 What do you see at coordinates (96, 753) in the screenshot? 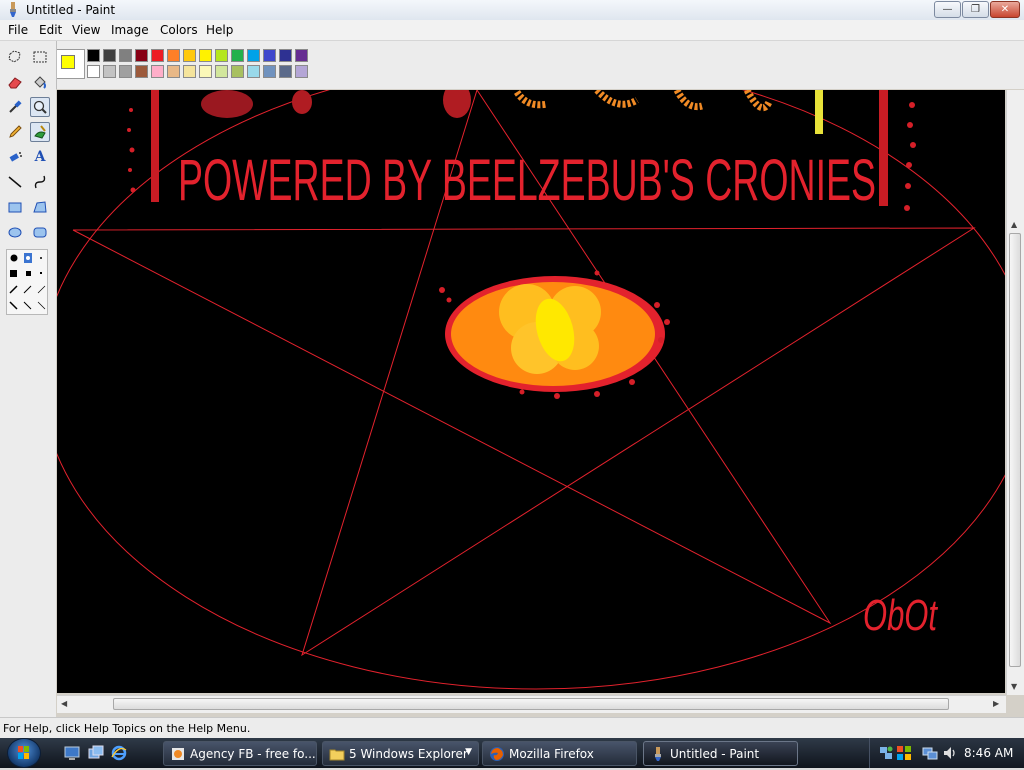
I see `switch-windows-icon` at bounding box center [96, 753].